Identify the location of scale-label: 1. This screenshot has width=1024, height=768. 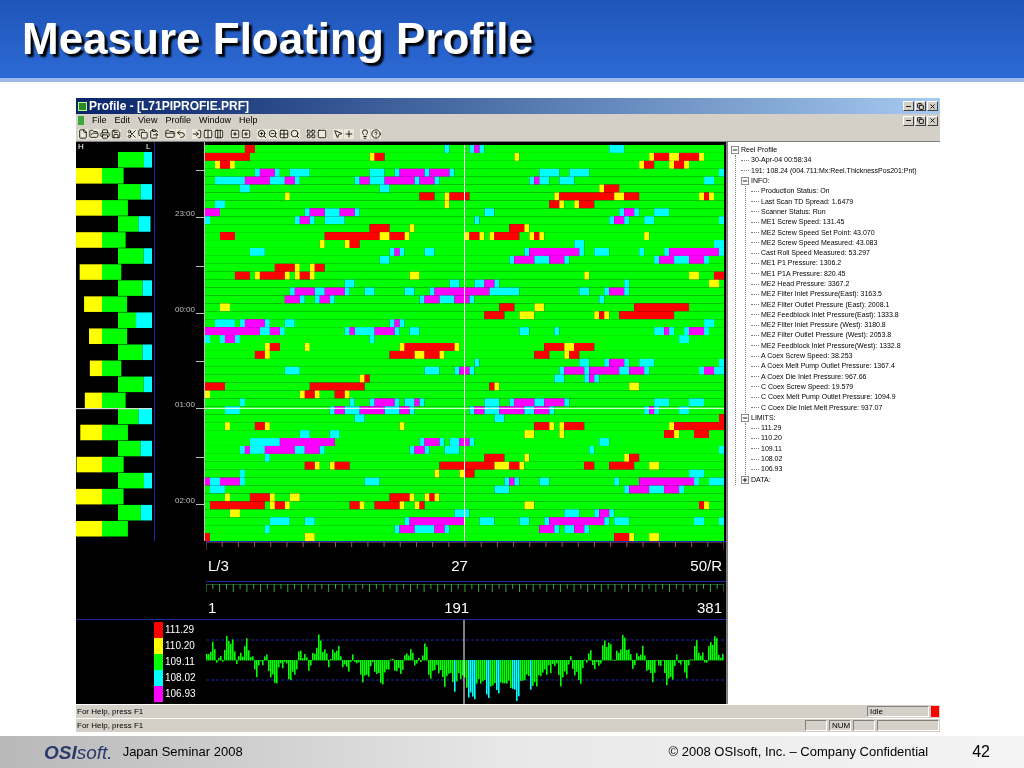
(212, 607).